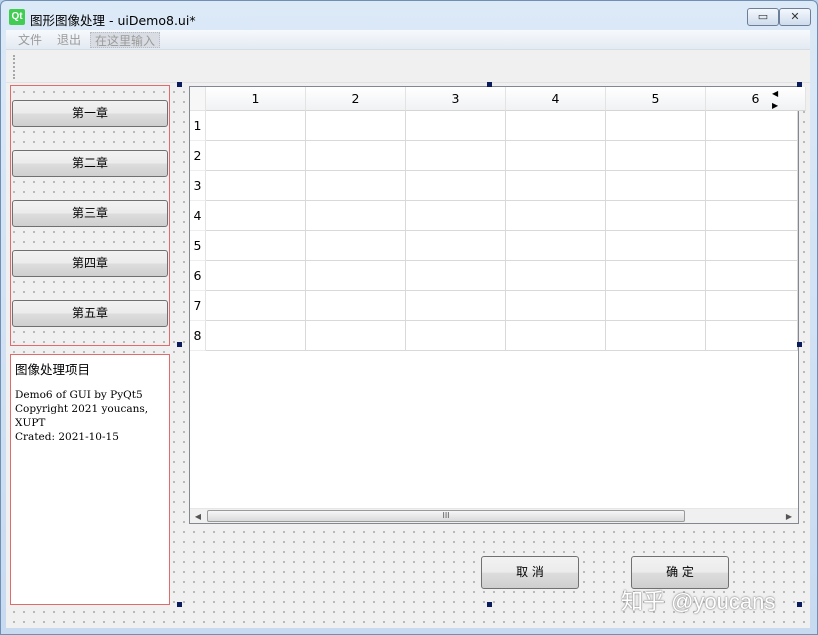  Describe the element at coordinates (198, 156) in the screenshot. I see `row-header: 2` at that location.